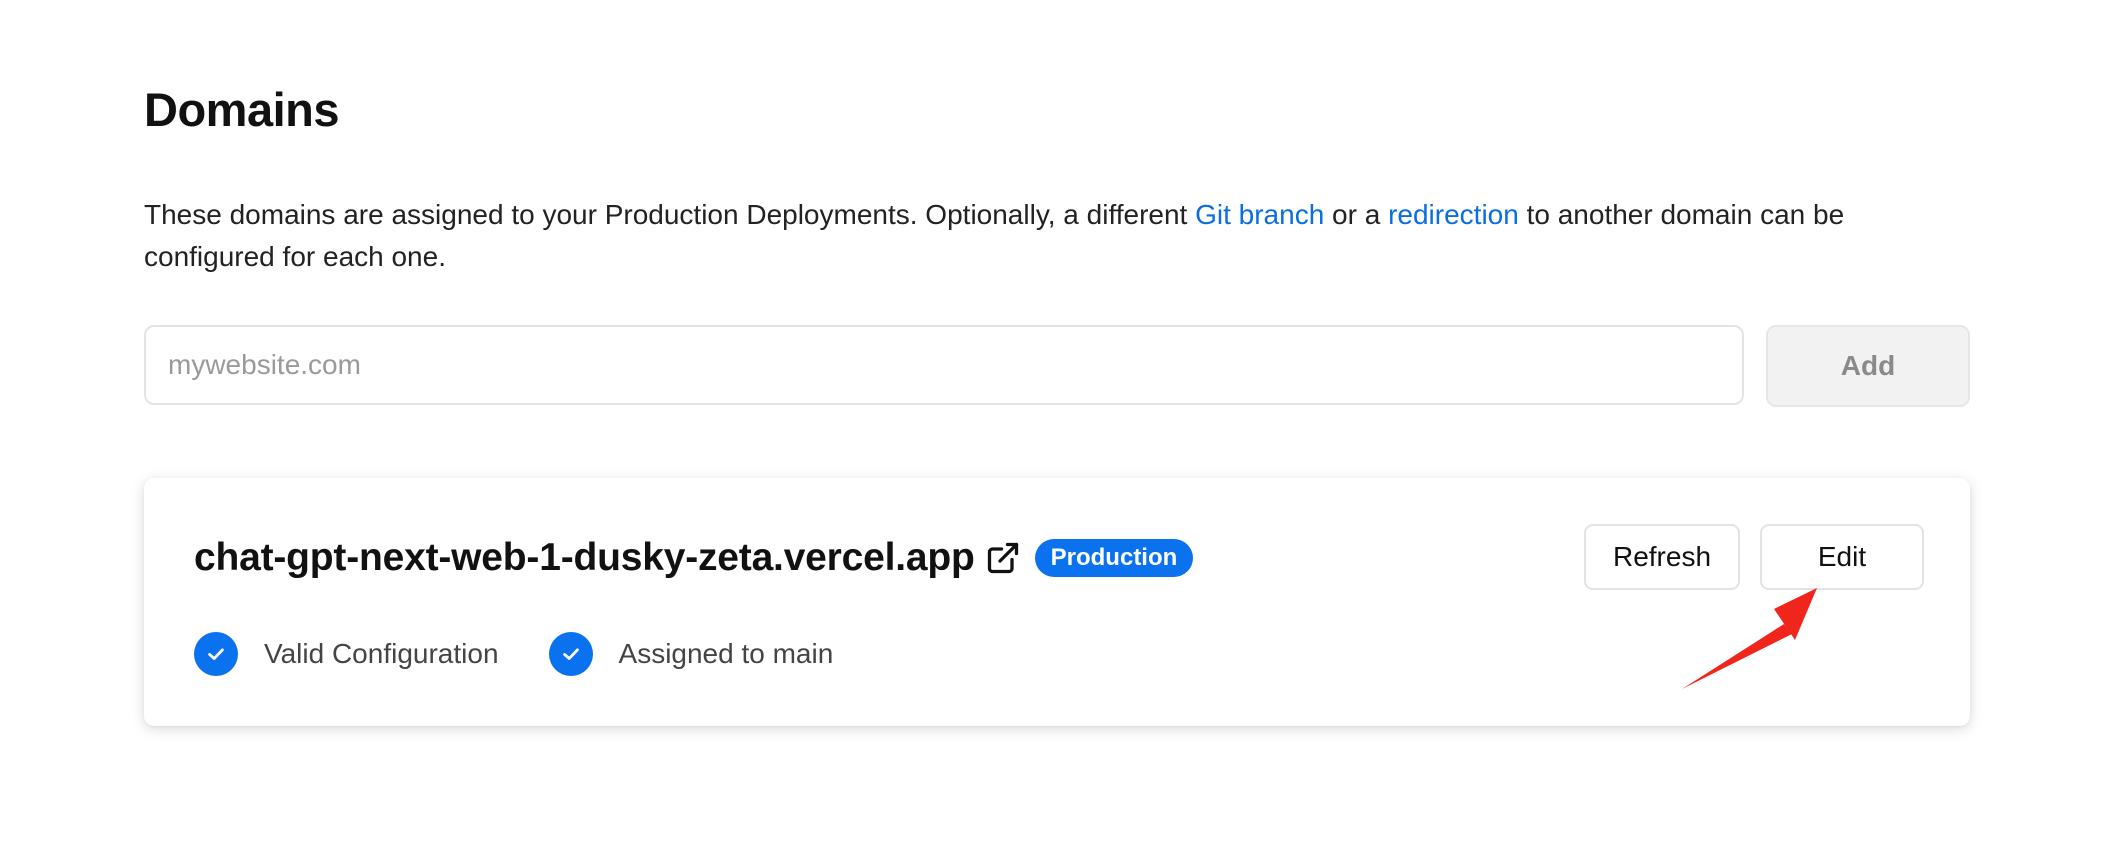 Image resolution: width=2108 pixels, height=857 pixels. What do you see at coordinates (1842, 557) in the screenshot?
I see `edit-button: Edit` at bounding box center [1842, 557].